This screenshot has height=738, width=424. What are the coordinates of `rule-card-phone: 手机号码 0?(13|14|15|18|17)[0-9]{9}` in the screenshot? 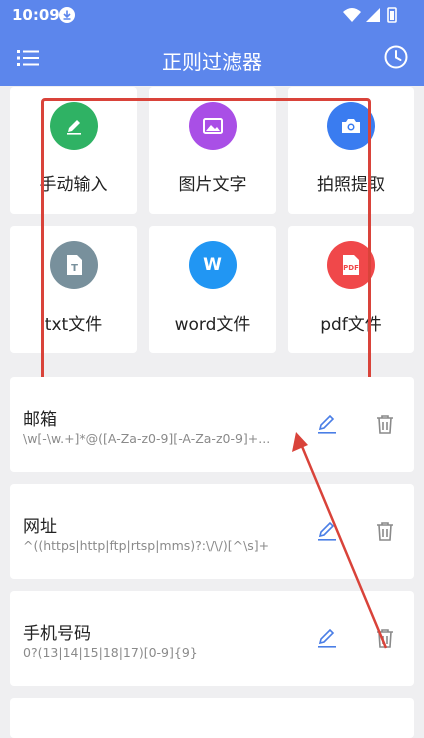 It's located at (212, 638).